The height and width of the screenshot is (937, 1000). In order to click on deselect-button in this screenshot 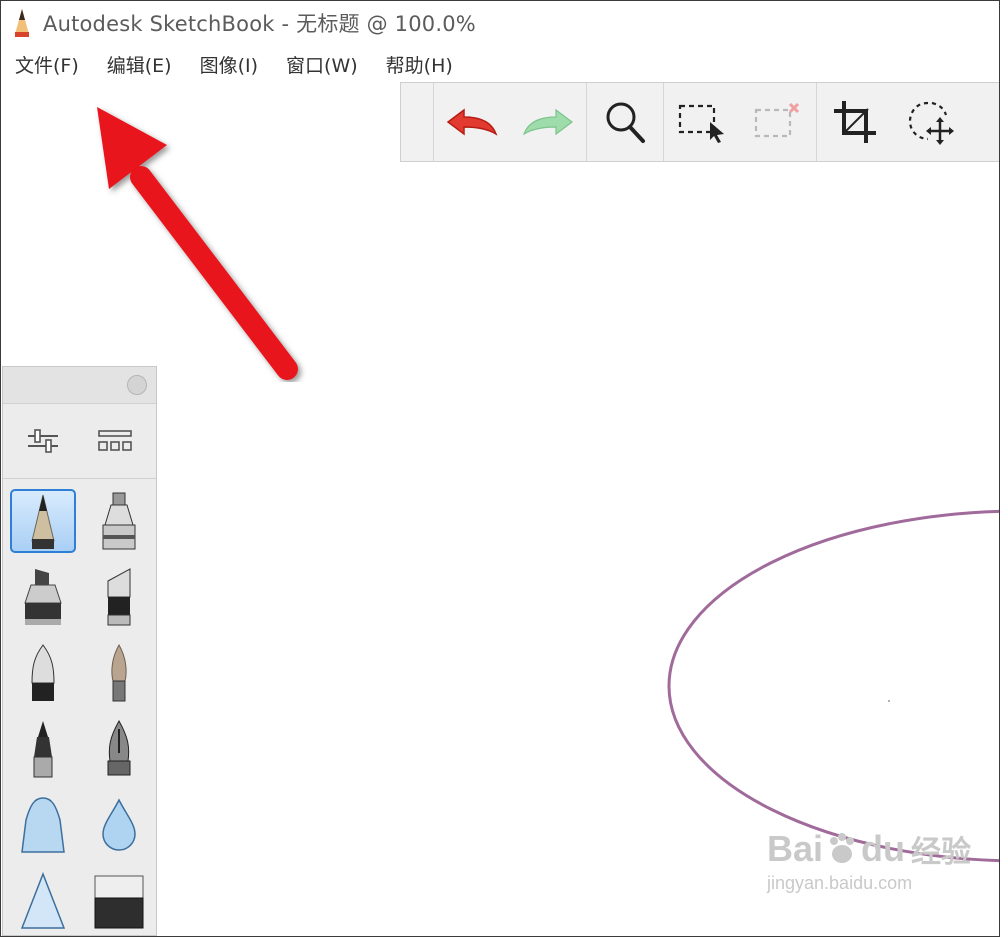, I will do `click(778, 122)`.